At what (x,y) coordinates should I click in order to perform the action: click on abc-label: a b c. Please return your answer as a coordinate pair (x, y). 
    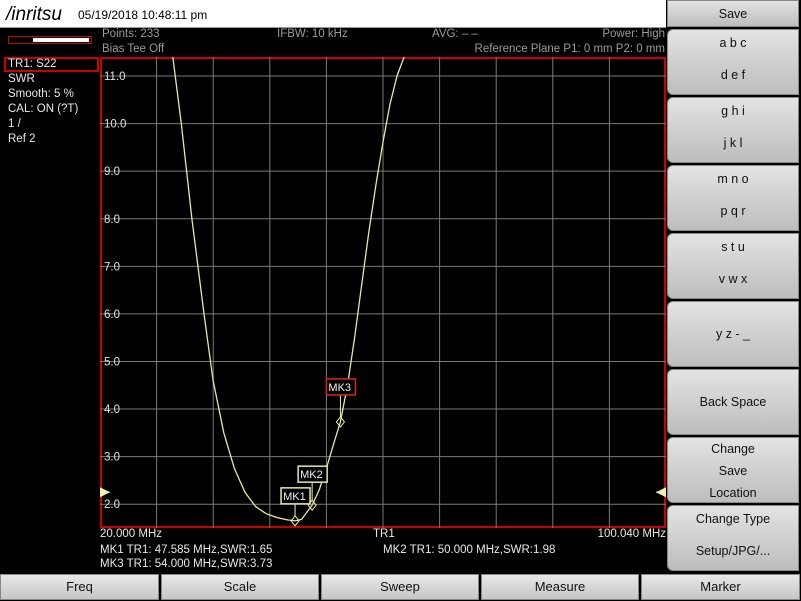
    Looking at the image, I should click on (733, 43).